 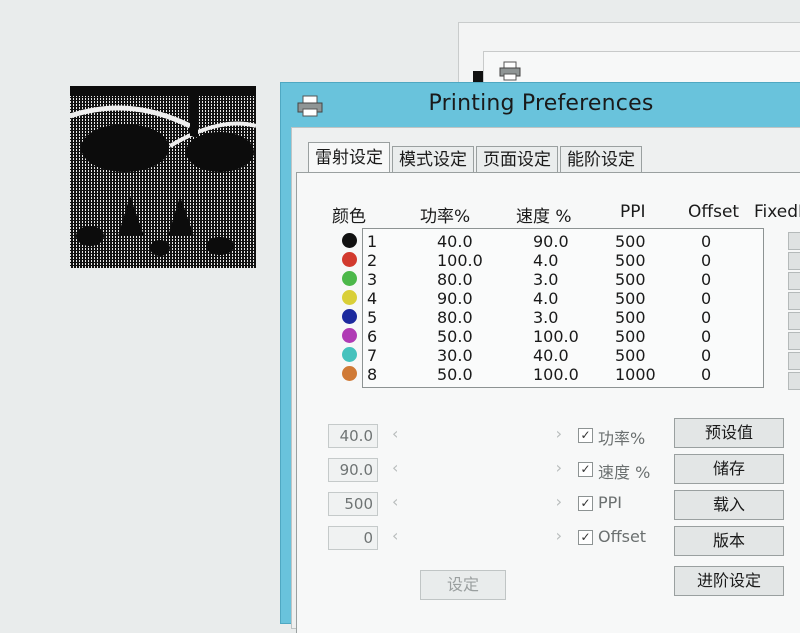 I want to click on speed-value-field: 90.0, so click(x=353, y=470).